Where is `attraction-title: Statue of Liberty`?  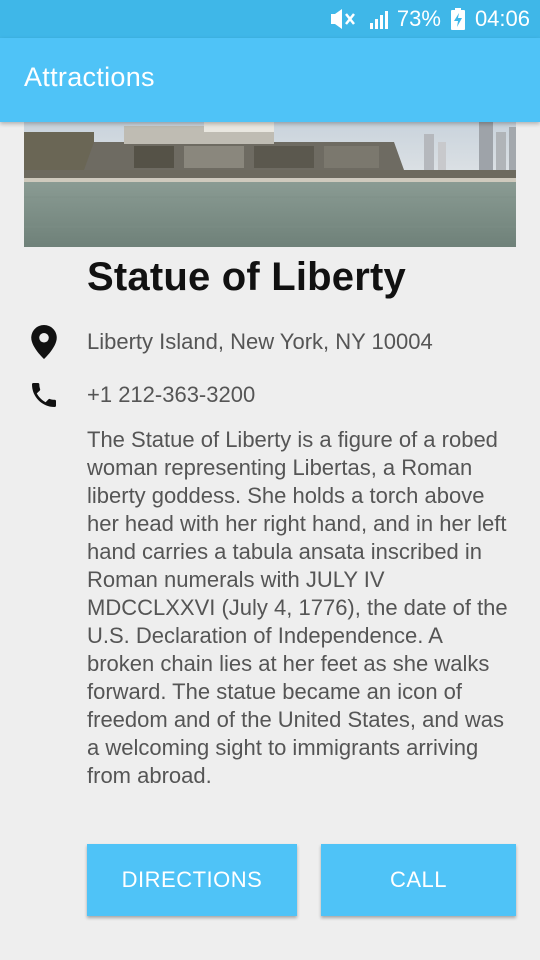
attraction-title: Statue of Liberty is located at coordinates (246, 277).